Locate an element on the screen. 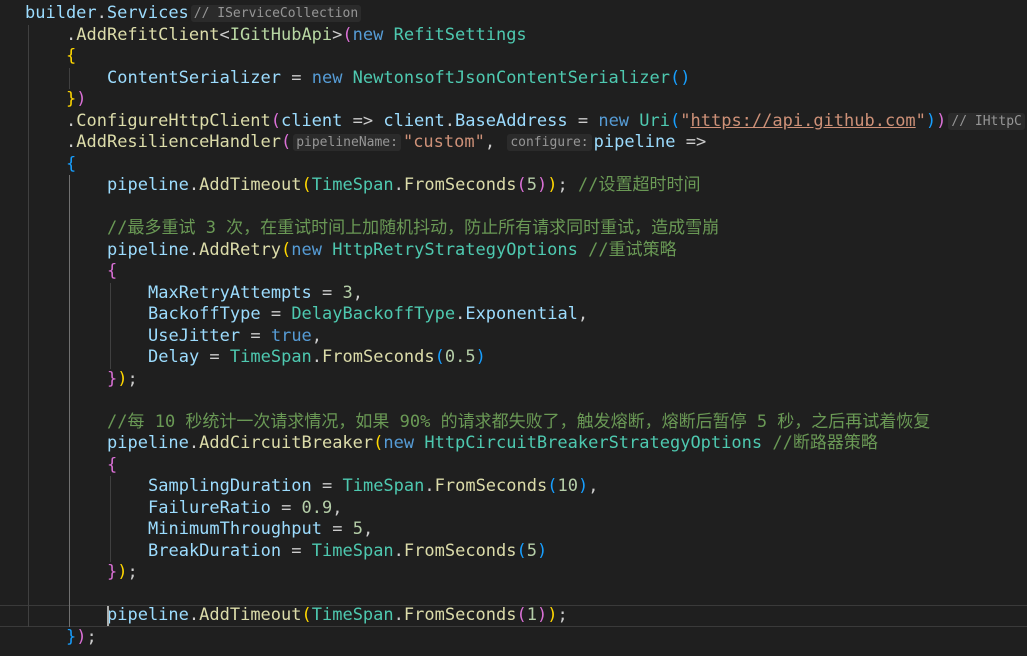 This screenshot has width=1027, height=656. code-token: Exponential is located at coordinates (521, 314).